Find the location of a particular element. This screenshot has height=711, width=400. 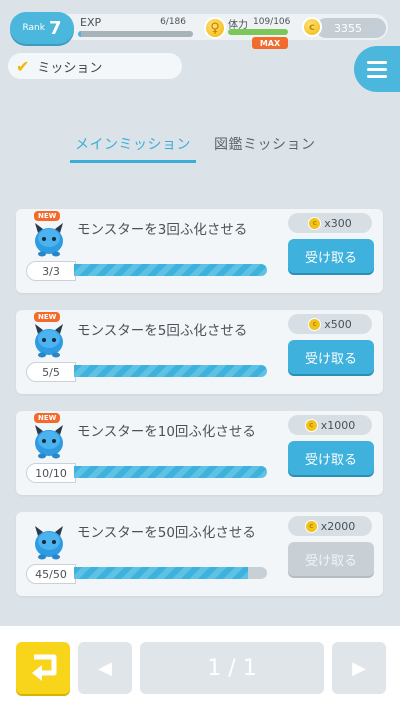

return-arrow-icon is located at coordinates (44, 667).